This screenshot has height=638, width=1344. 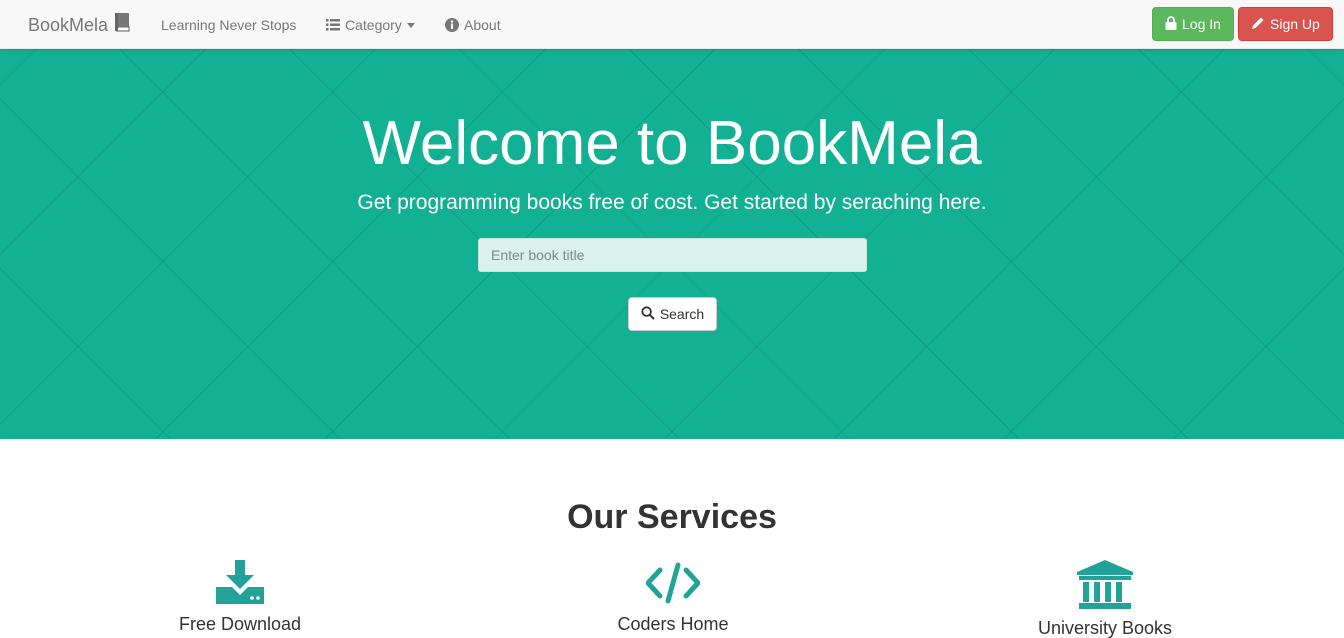 I want to click on service-free-download: Free Download, so click(x=240, y=597).